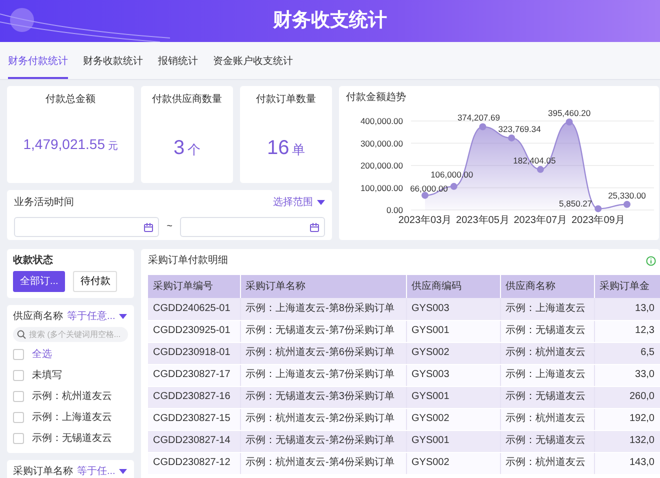 This screenshot has width=660, height=478. What do you see at coordinates (453, 286) in the screenshot?
I see `column-header: 供应商编码` at bounding box center [453, 286].